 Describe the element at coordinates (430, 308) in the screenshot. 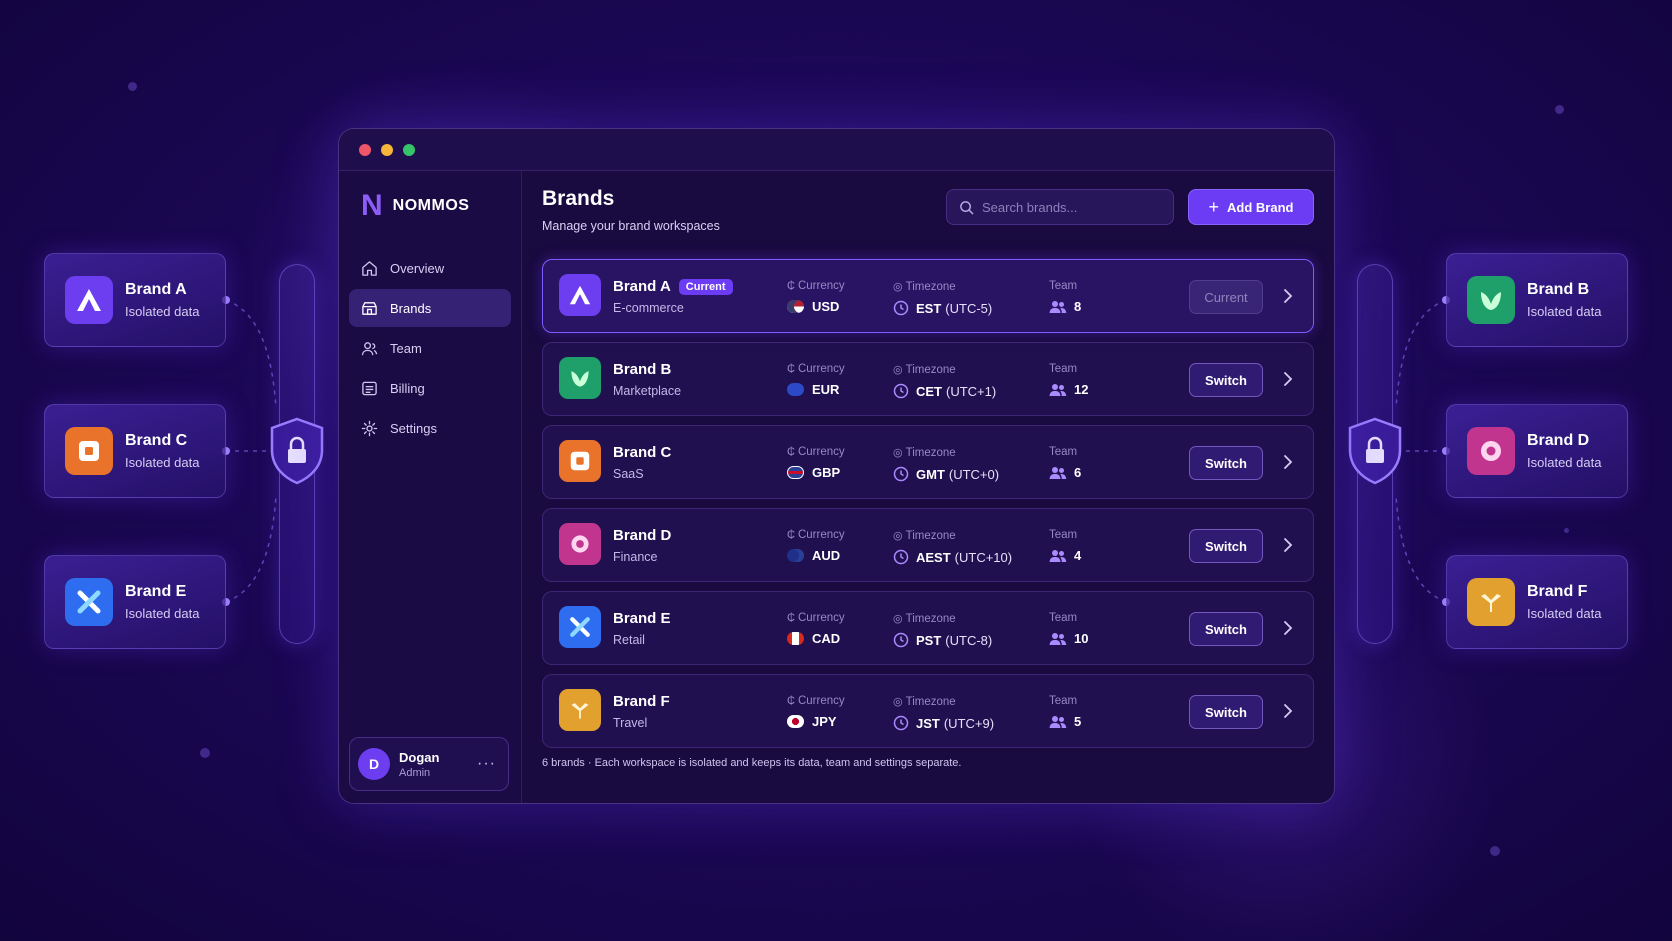

I see `sidebar-item-brands: Brands` at that location.